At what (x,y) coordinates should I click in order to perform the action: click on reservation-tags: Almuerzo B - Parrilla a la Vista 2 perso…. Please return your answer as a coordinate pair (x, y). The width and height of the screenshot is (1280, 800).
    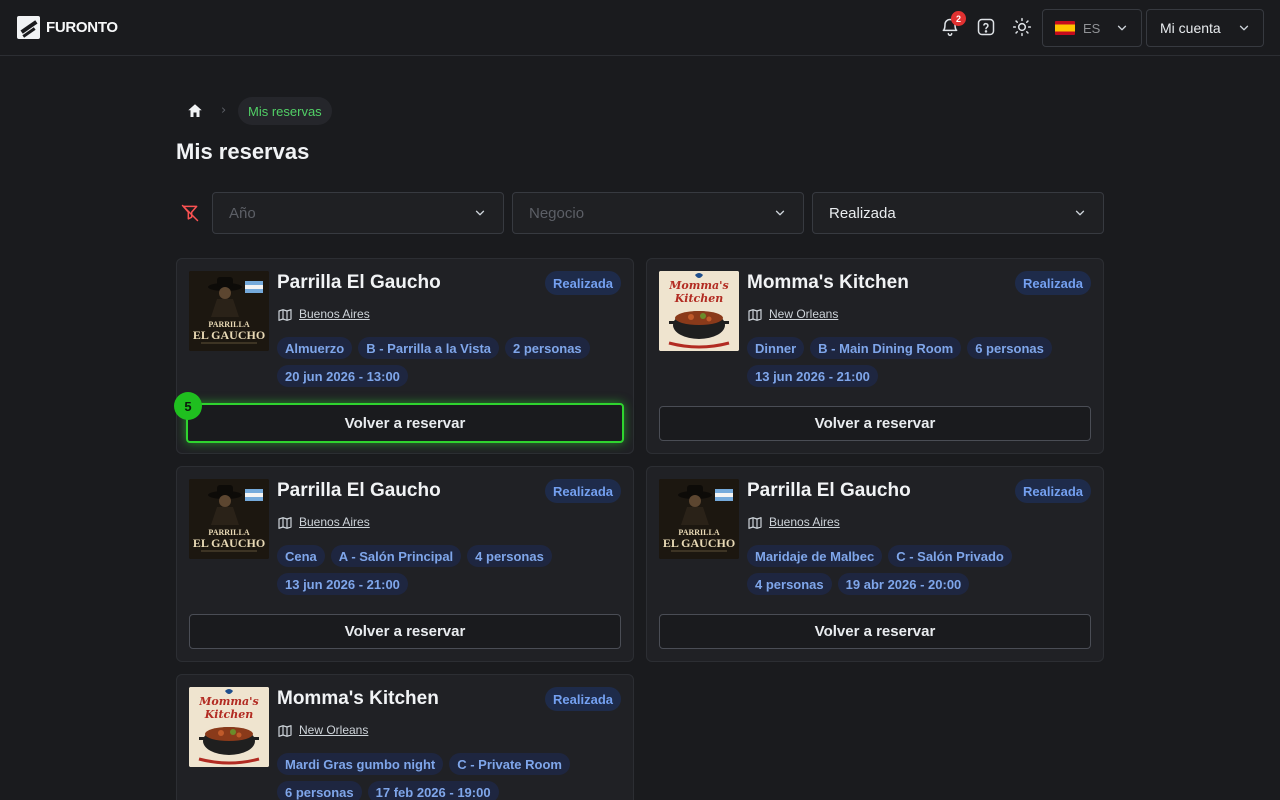
    Looking at the image, I should click on (450, 362).